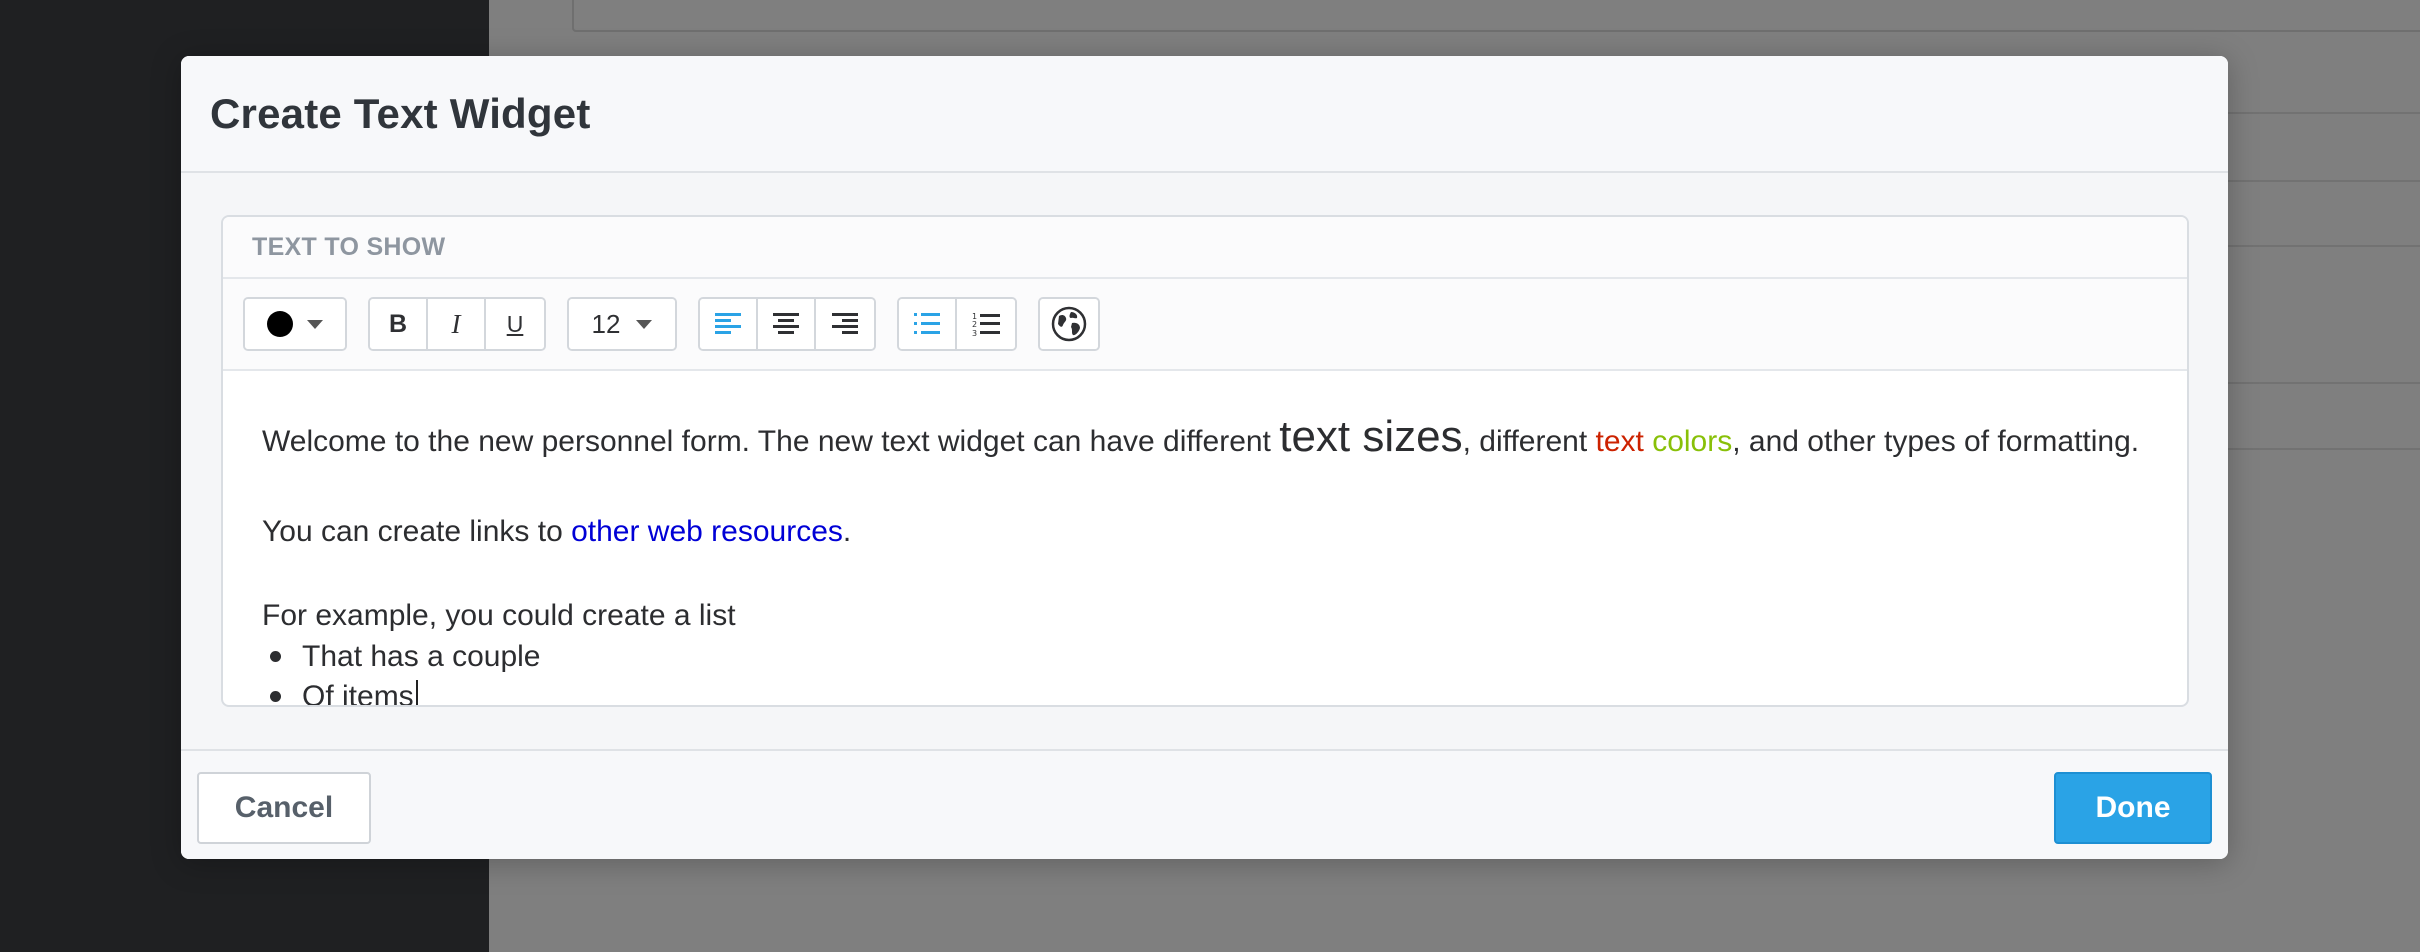 The width and height of the screenshot is (2420, 952). What do you see at coordinates (606, 323) in the screenshot?
I see `font-size-value: 12` at bounding box center [606, 323].